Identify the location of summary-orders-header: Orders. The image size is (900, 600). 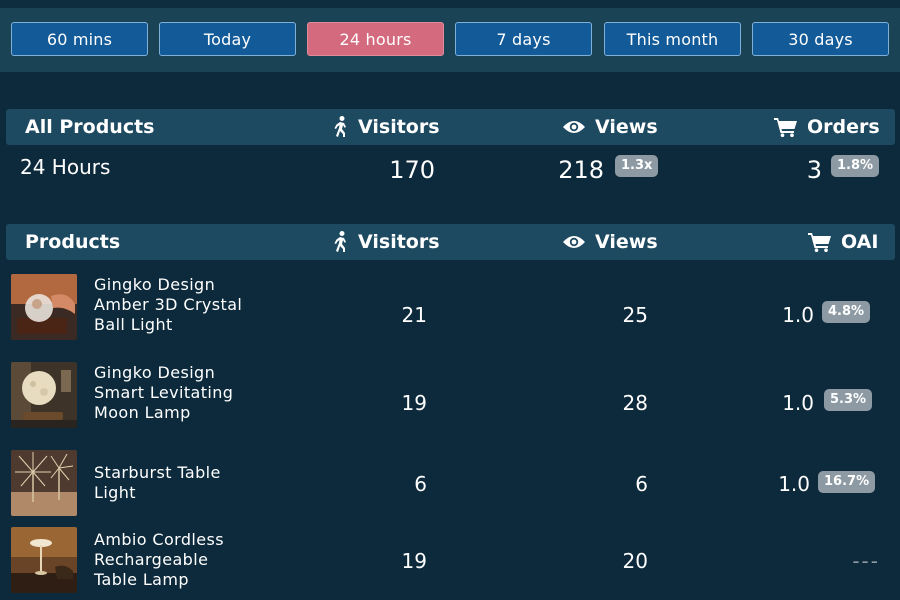
(827, 127).